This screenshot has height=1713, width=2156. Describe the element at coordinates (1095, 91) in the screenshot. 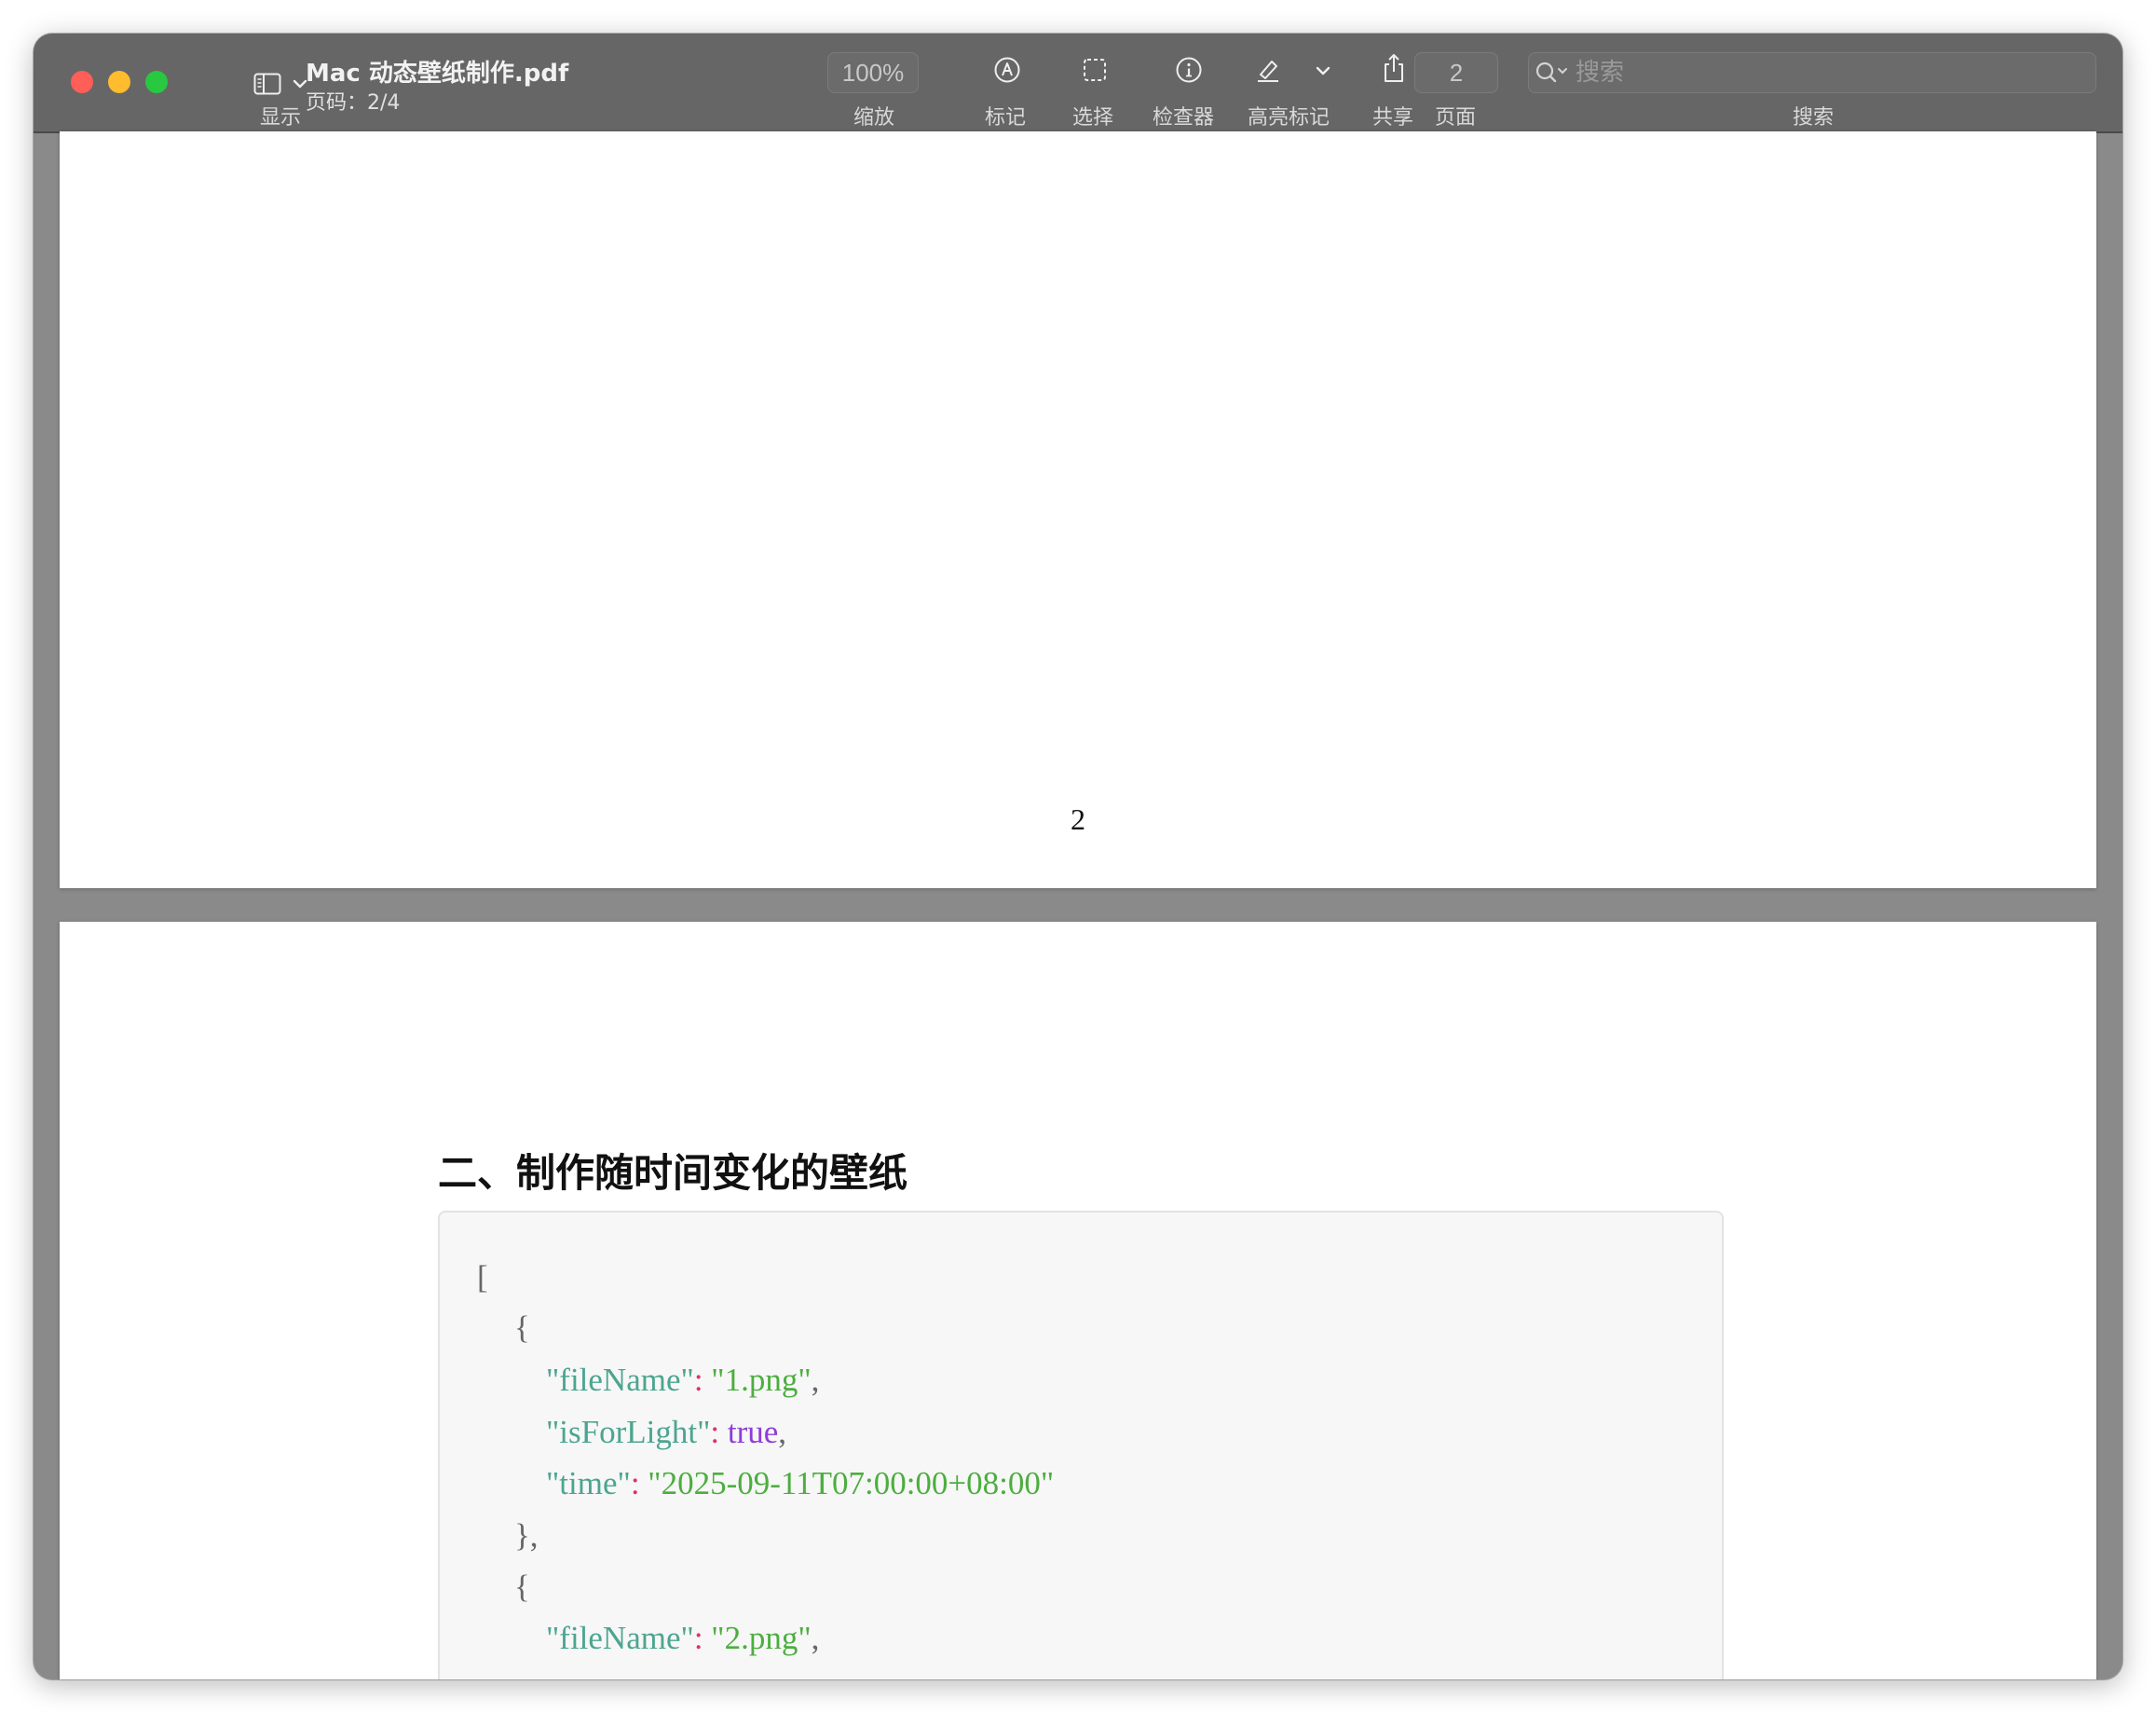

I see `select-button: 选择` at that location.